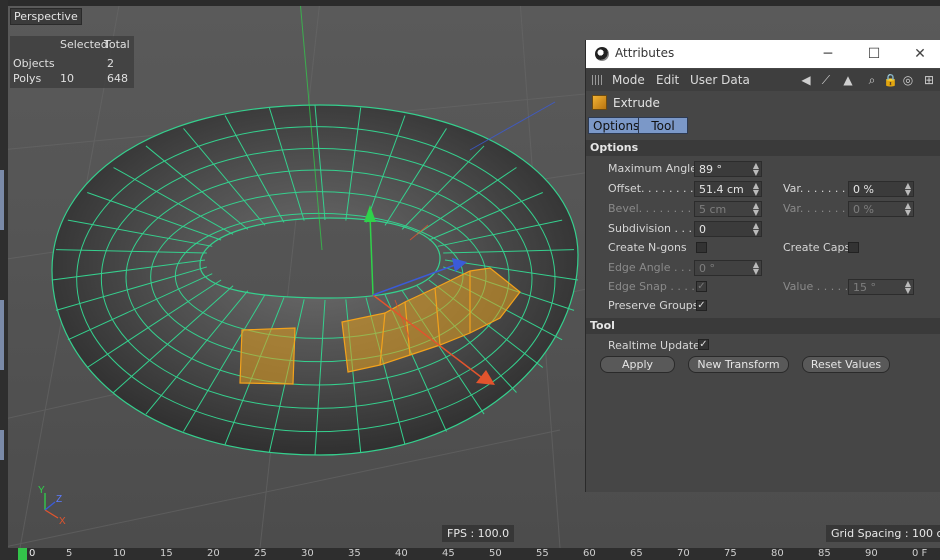 The height and width of the screenshot is (560, 940). Describe the element at coordinates (720, 80) in the screenshot. I see `menu-user-data: User Data` at that location.